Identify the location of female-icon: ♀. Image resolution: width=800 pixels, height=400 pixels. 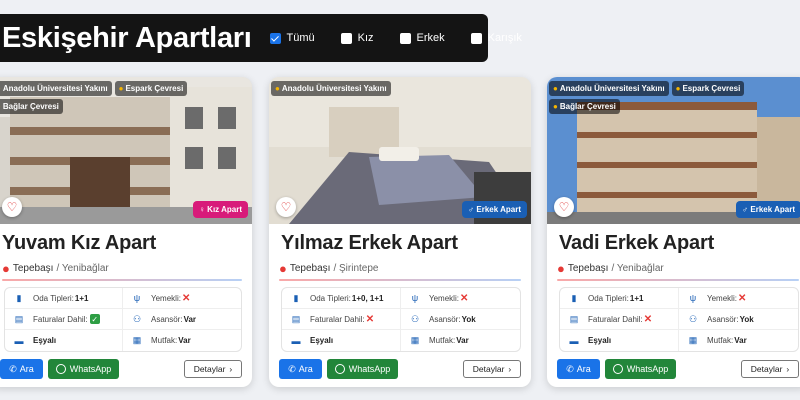
(201, 209).